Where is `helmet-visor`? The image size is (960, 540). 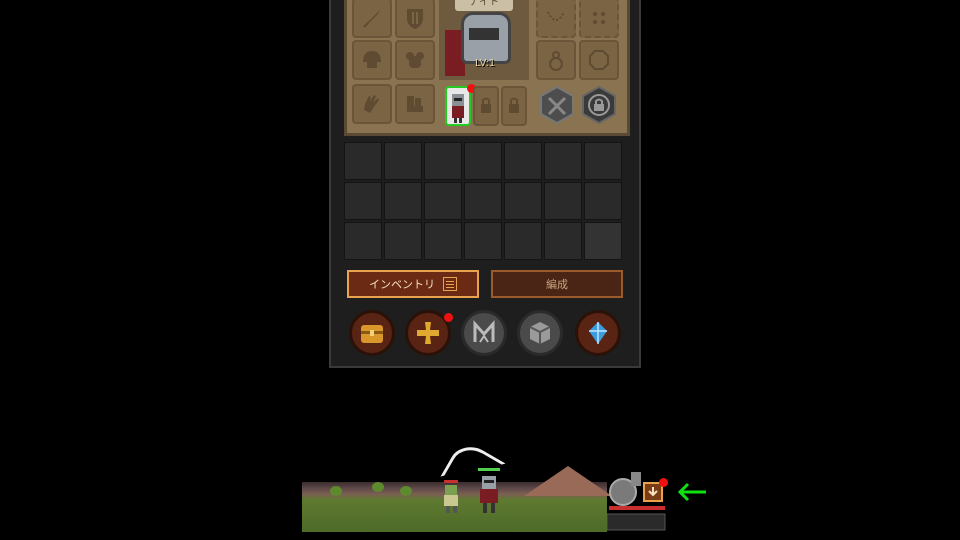
helmet-visor is located at coordinates (484, 34).